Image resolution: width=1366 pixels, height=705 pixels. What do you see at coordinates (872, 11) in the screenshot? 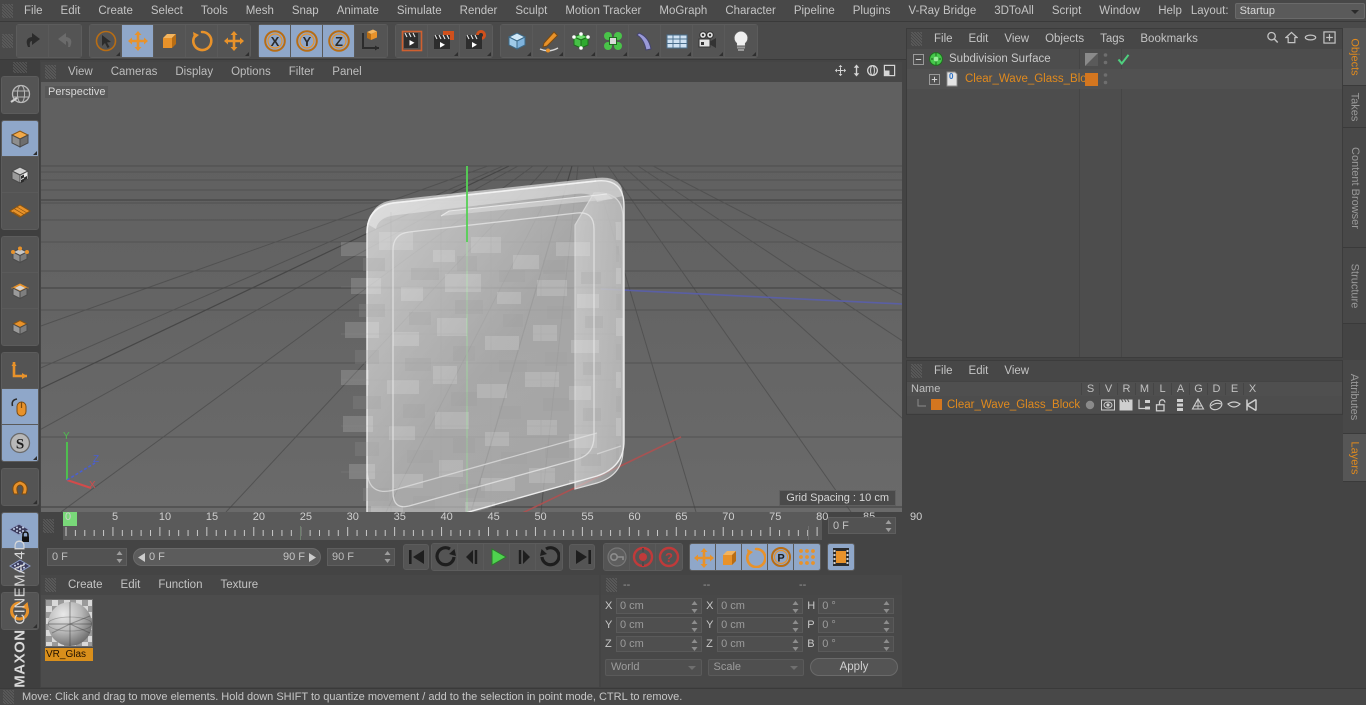
I see `menu-item-plugins: Plugins` at bounding box center [872, 11].